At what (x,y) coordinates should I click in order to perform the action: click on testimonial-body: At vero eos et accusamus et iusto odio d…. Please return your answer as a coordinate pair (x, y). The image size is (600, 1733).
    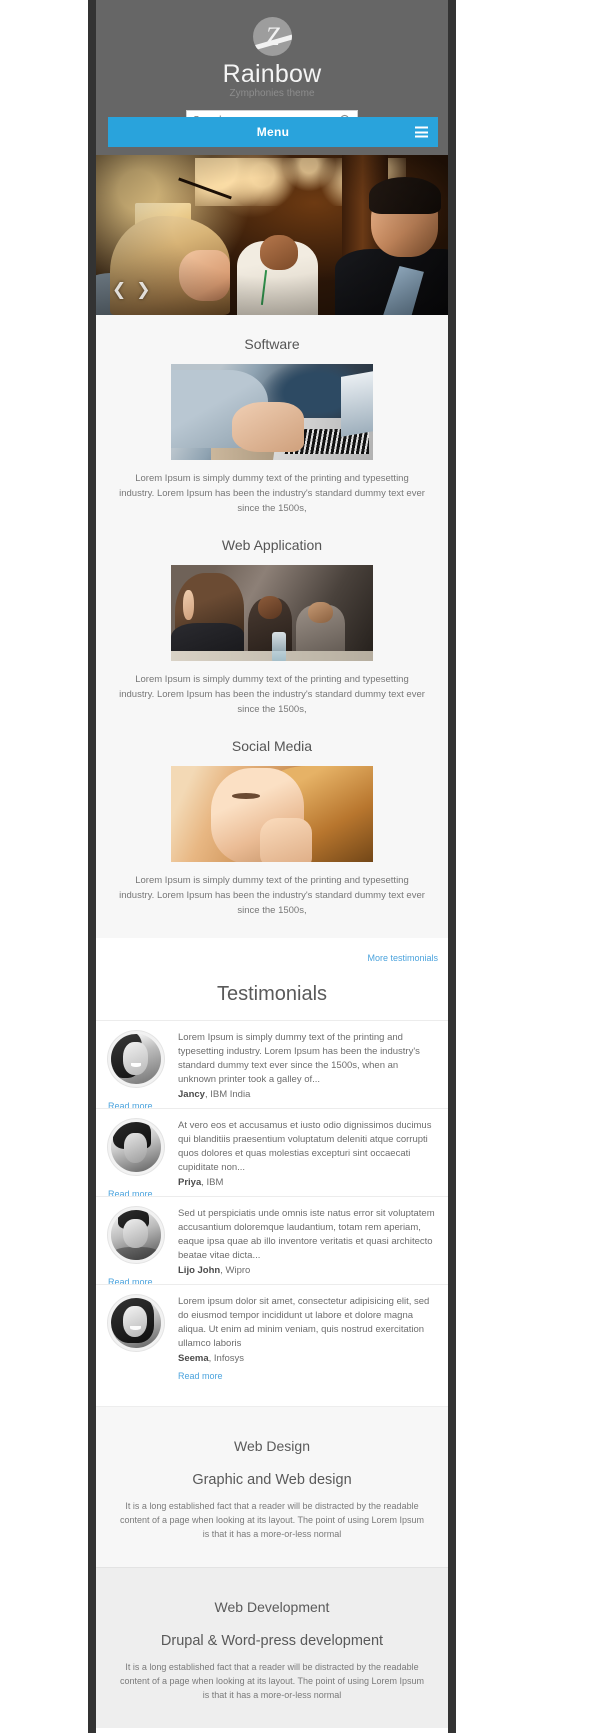
    Looking at the image, I should click on (305, 1154).